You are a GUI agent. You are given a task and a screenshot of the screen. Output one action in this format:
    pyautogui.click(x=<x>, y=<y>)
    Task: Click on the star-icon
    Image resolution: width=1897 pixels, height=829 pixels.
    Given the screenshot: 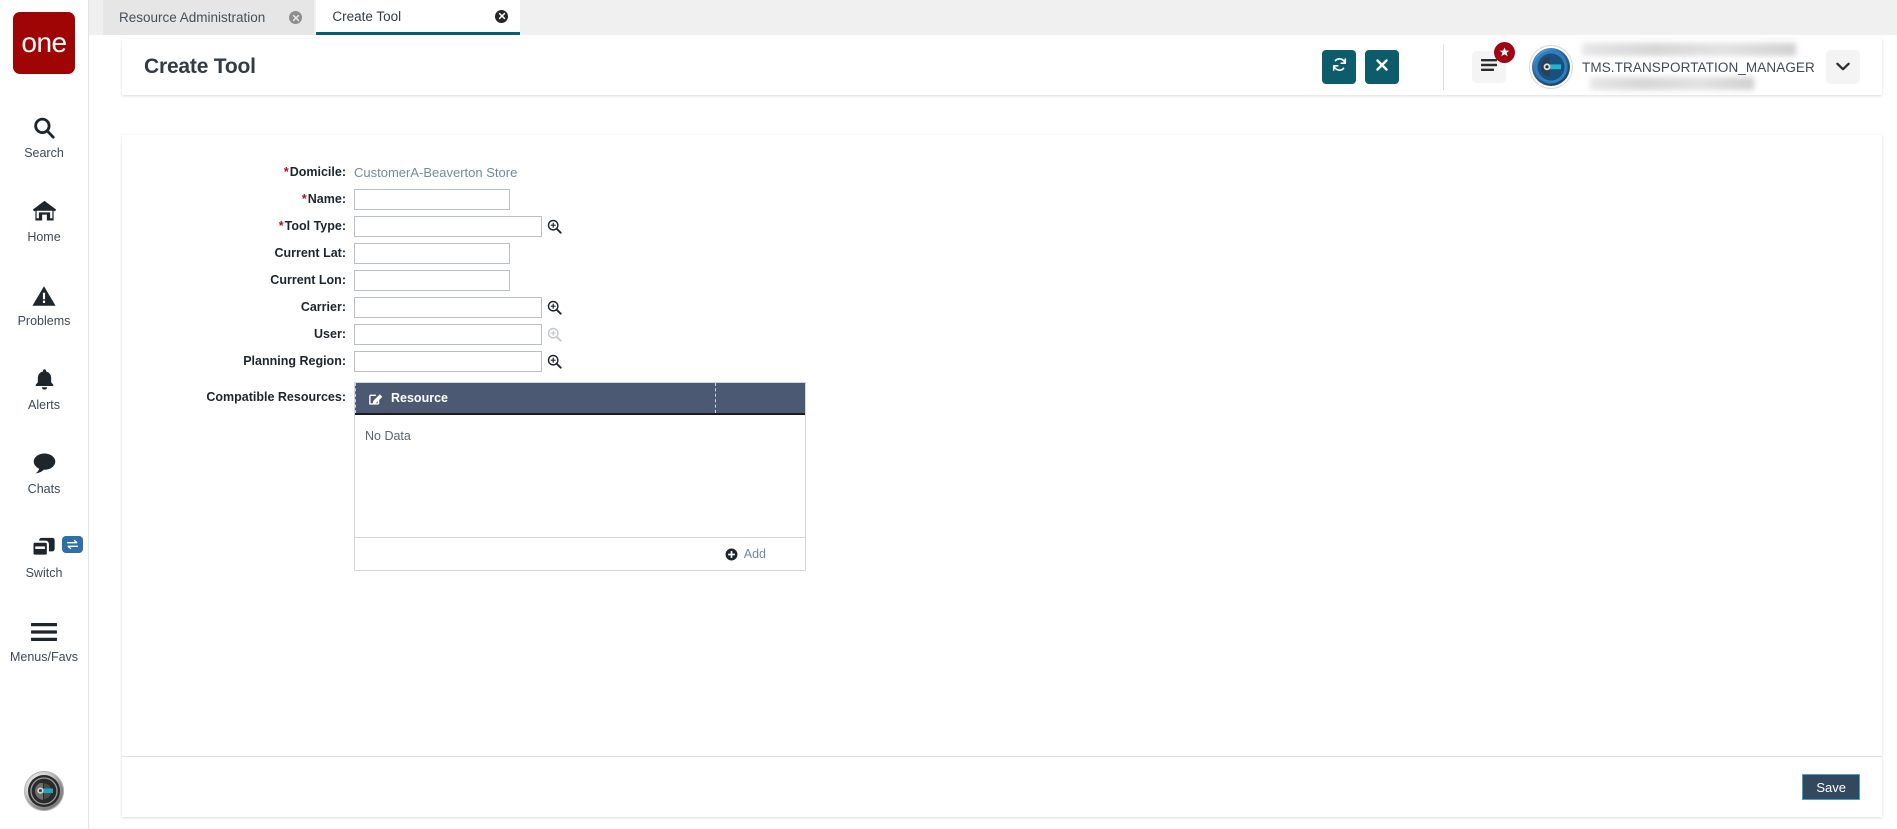 What is the action you would take?
    pyautogui.click(x=1504, y=52)
    